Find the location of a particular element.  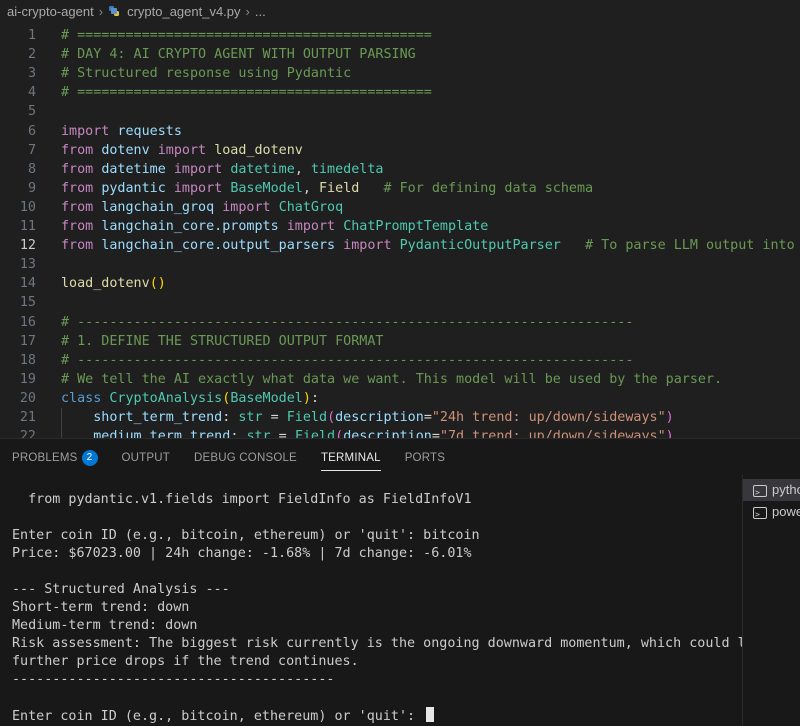

code-token: description is located at coordinates (387, 433).